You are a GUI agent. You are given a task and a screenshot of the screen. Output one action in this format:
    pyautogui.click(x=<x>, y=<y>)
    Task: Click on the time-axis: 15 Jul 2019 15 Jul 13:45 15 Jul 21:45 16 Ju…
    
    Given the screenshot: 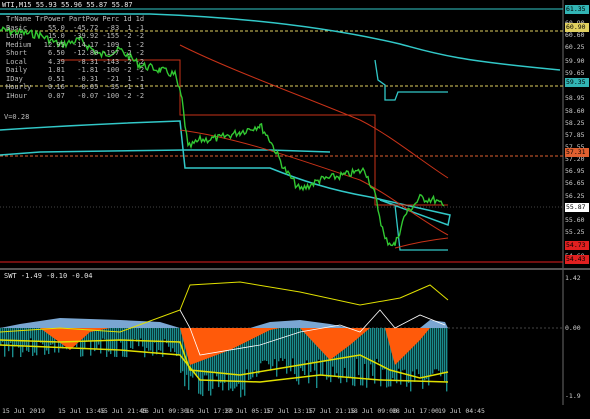 What is the action you would take?
    pyautogui.click(x=295, y=412)
    